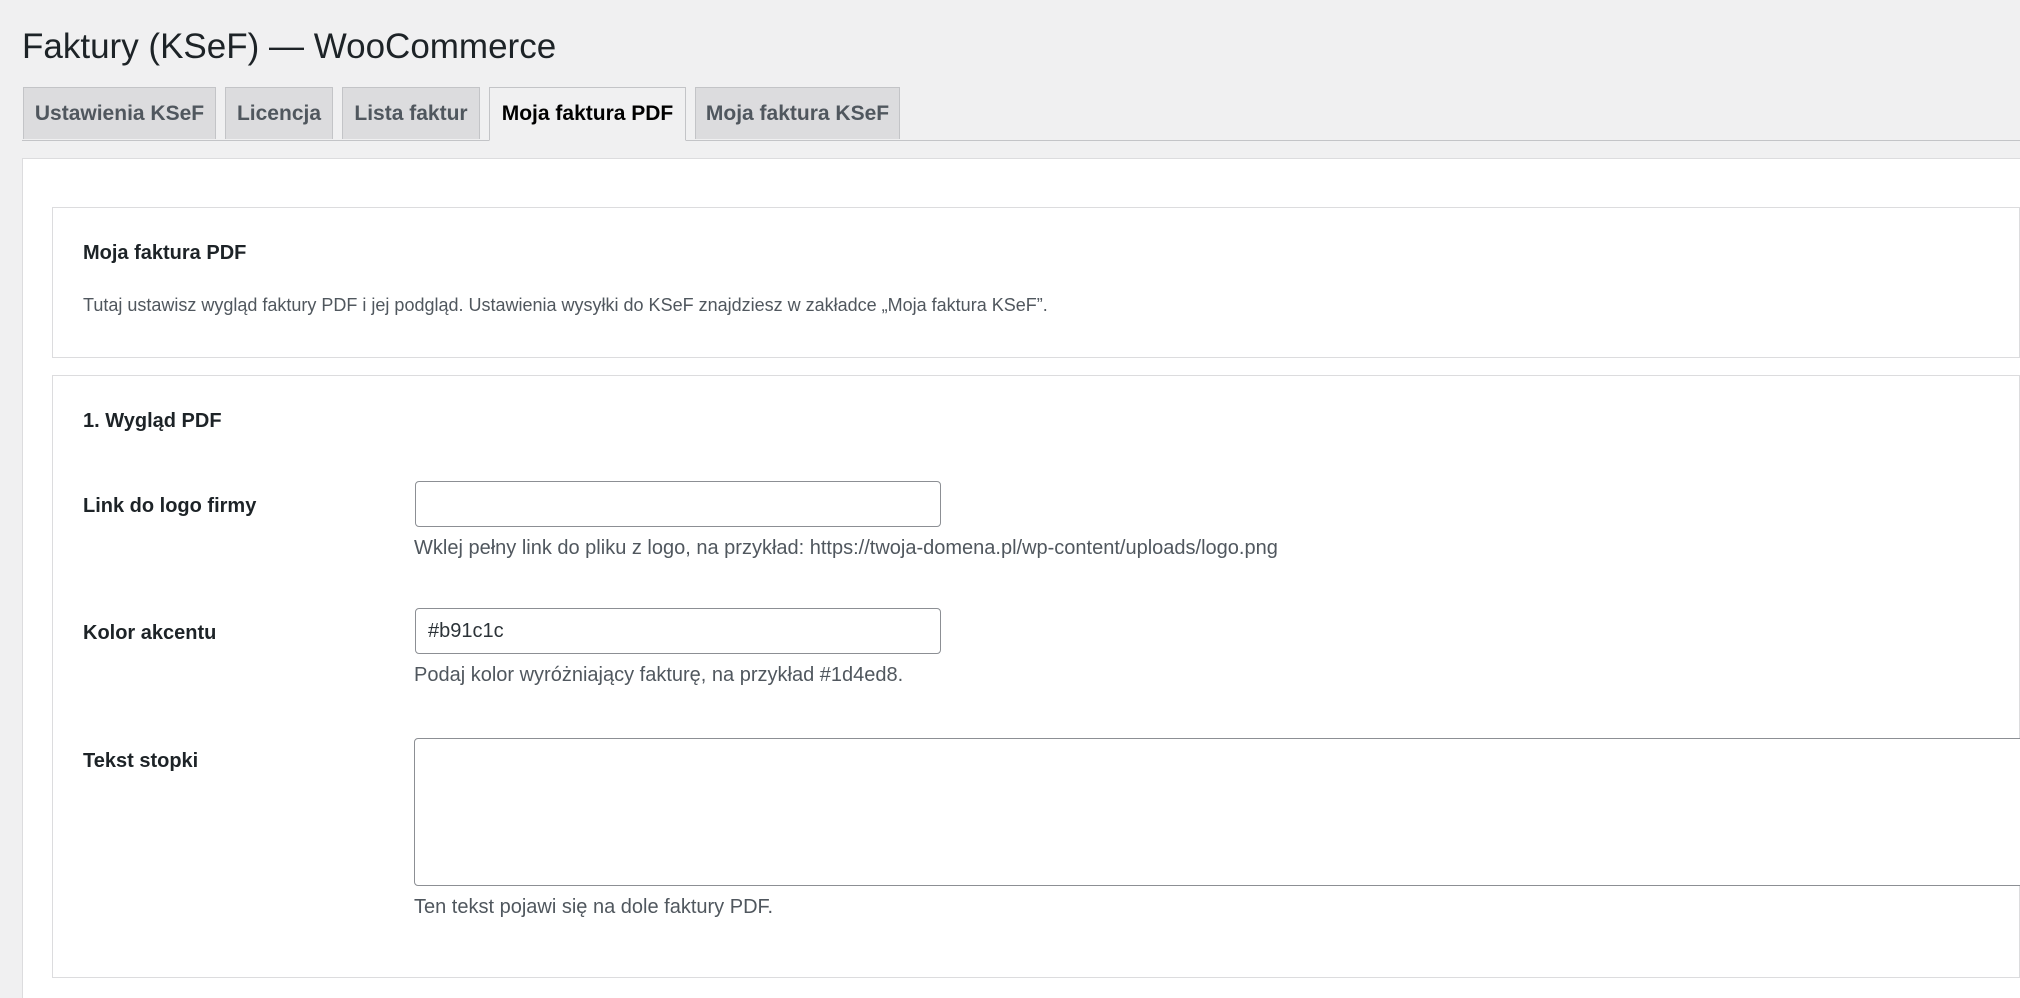  I want to click on accent-color-input, so click(678, 631).